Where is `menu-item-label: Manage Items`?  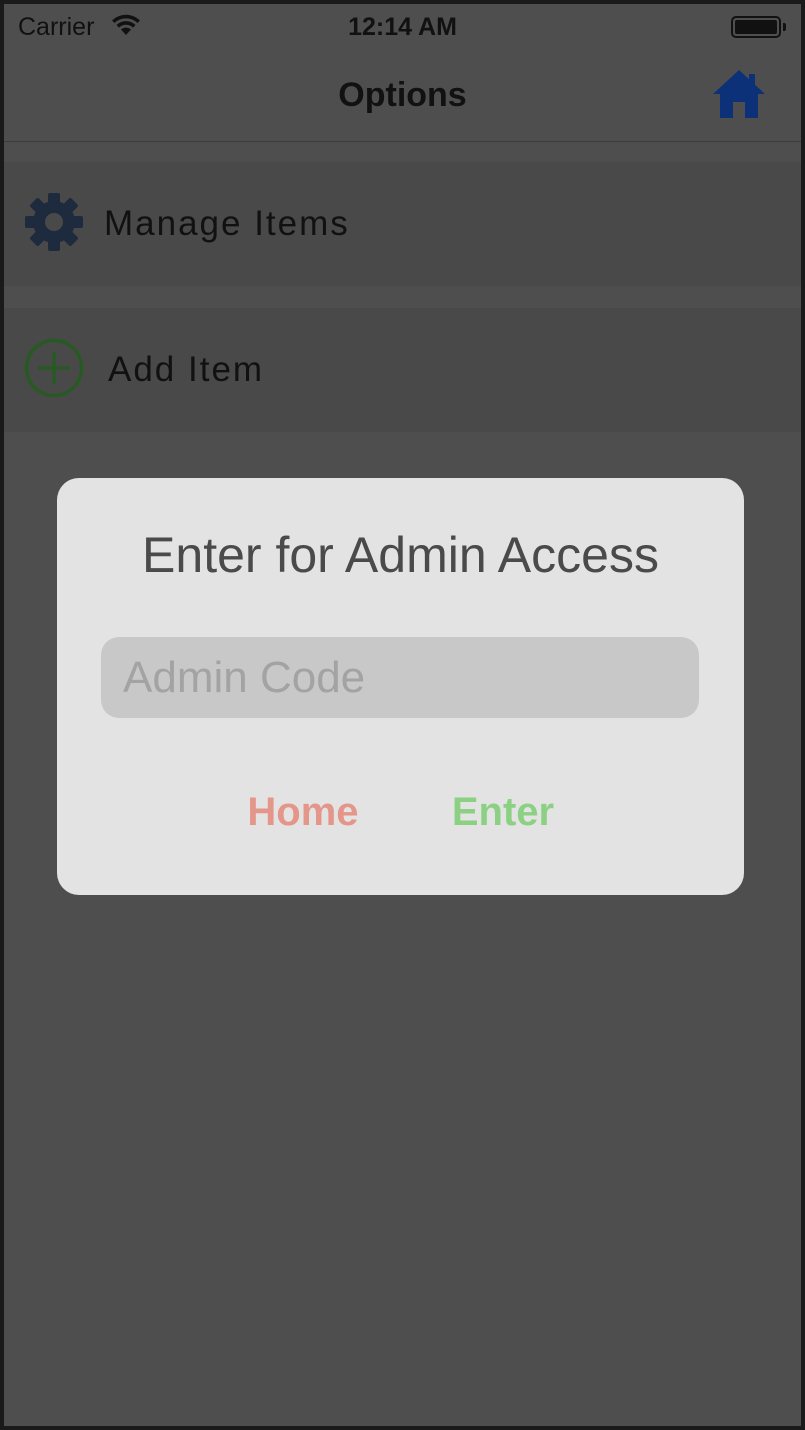 menu-item-label: Manage Items is located at coordinates (227, 223).